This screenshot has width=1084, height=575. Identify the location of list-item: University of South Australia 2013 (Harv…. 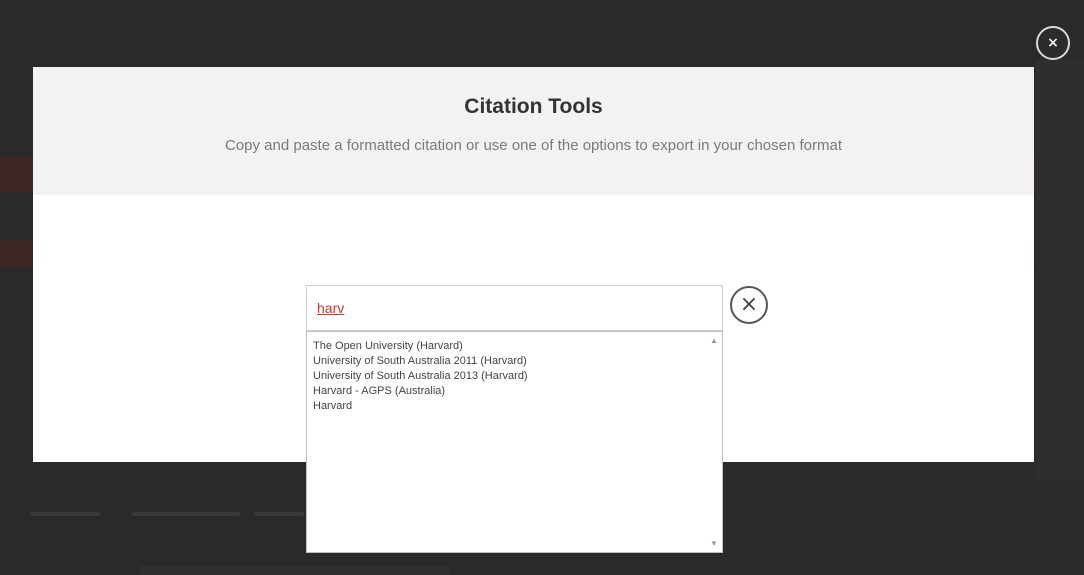
(514, 376).